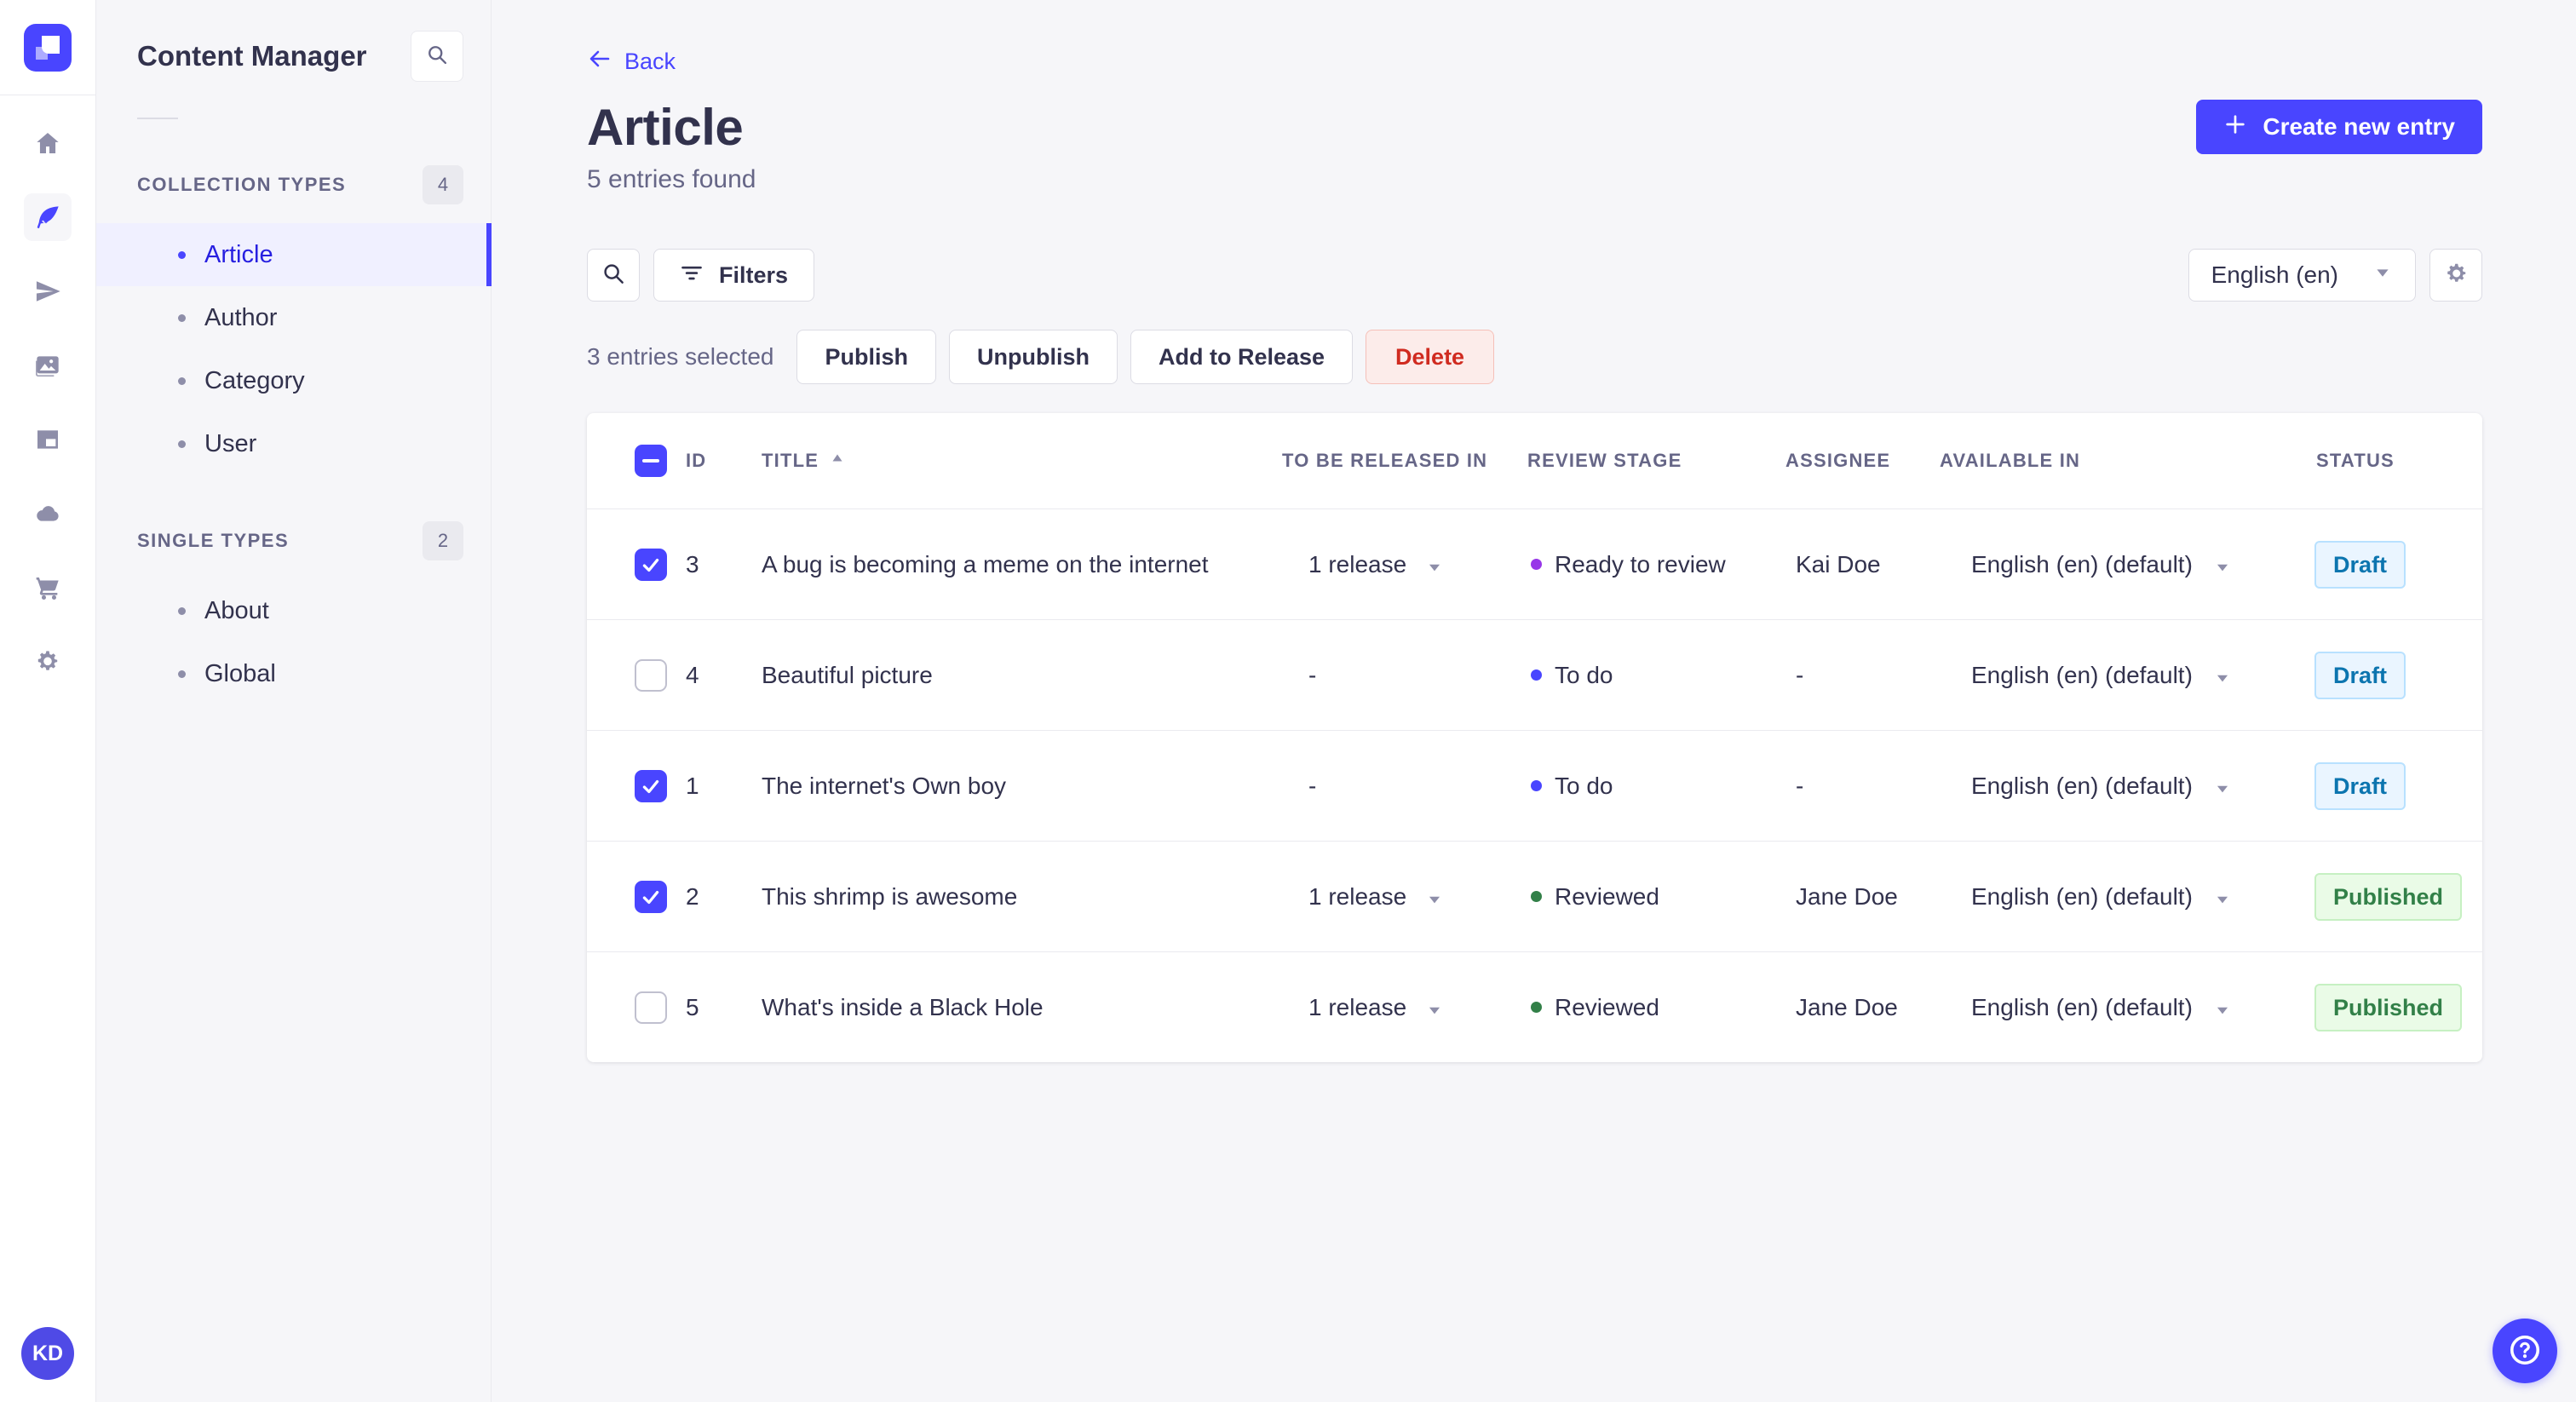 The height and width of the screenshot is (1402, 2576). I want to click on question-circle-icon, so click(2525, 1351).